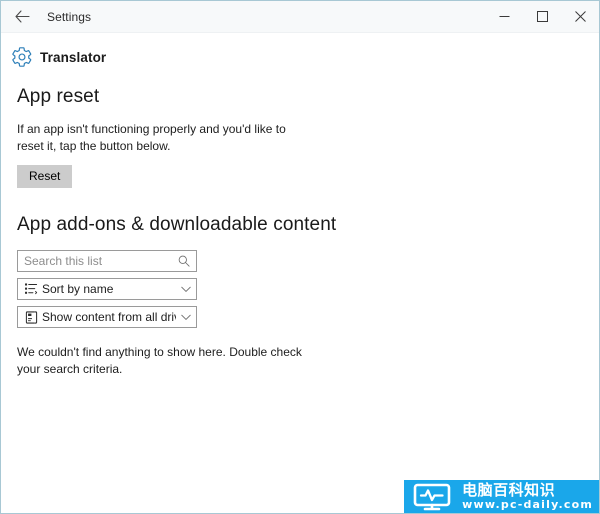  Describe the element at coordinates (63, 261) in the screenshot. I see `search-placeholder: Search this list` at that location.